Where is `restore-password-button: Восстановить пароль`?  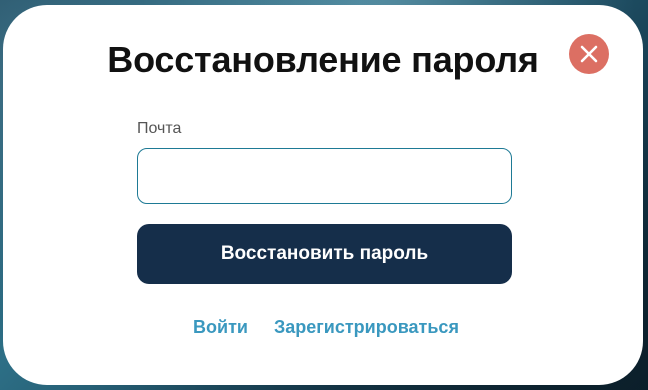 restore-password-button: Восстановить пароль is located at coordinates (324, 254).